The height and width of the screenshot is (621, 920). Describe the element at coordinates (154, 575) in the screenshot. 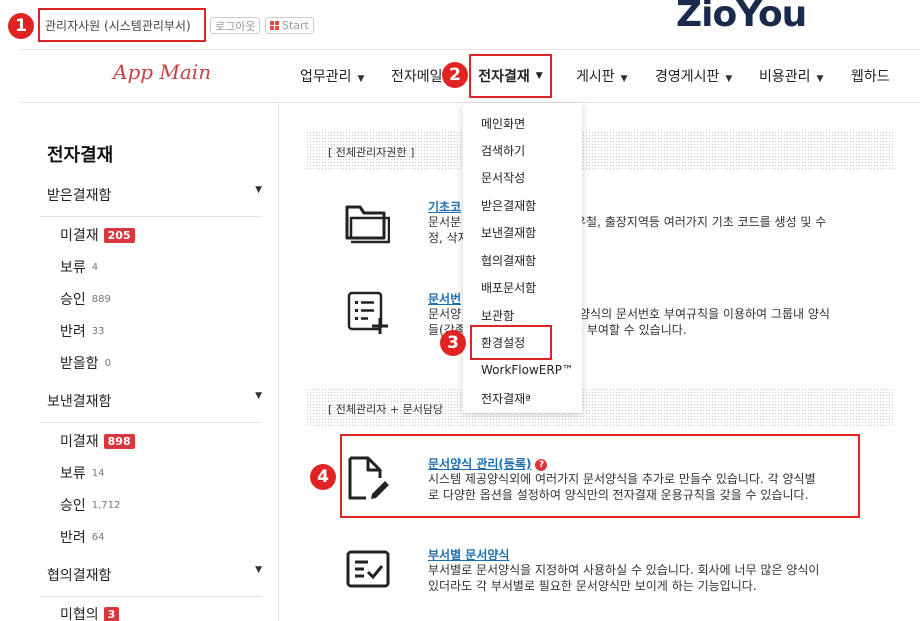

I see `sidebar-group-consult: 협의결재함 ▼` at that location.